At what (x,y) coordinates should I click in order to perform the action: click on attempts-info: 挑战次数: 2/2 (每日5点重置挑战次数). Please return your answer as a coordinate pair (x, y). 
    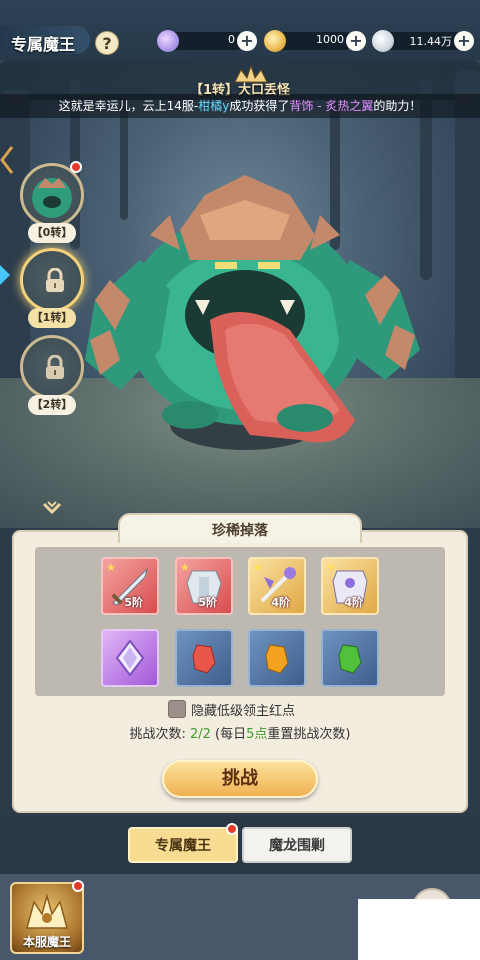
    Looking at the image, I should click on (240, 732).